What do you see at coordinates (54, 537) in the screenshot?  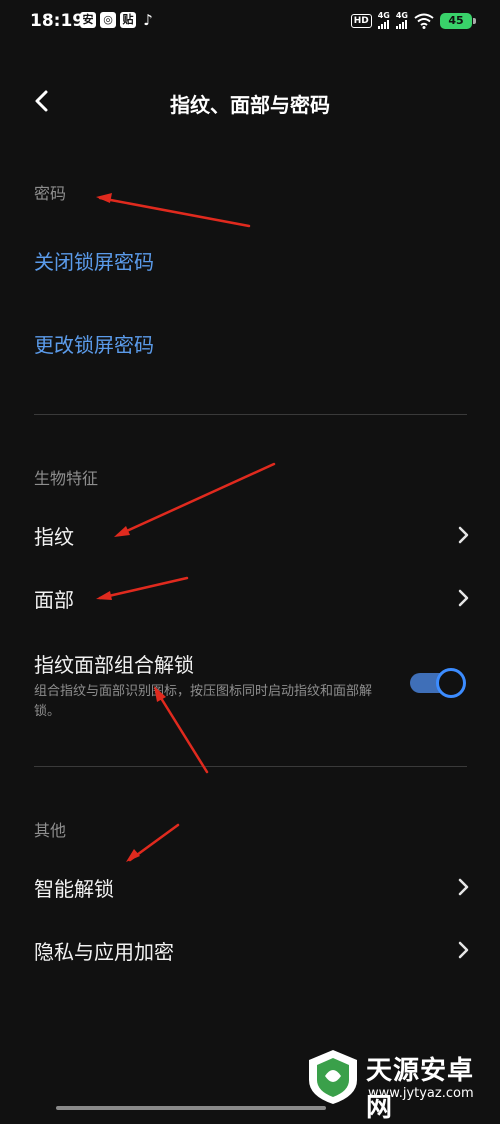 I see `fingerprint-label: 指纹` at bounding box center [54, 537].